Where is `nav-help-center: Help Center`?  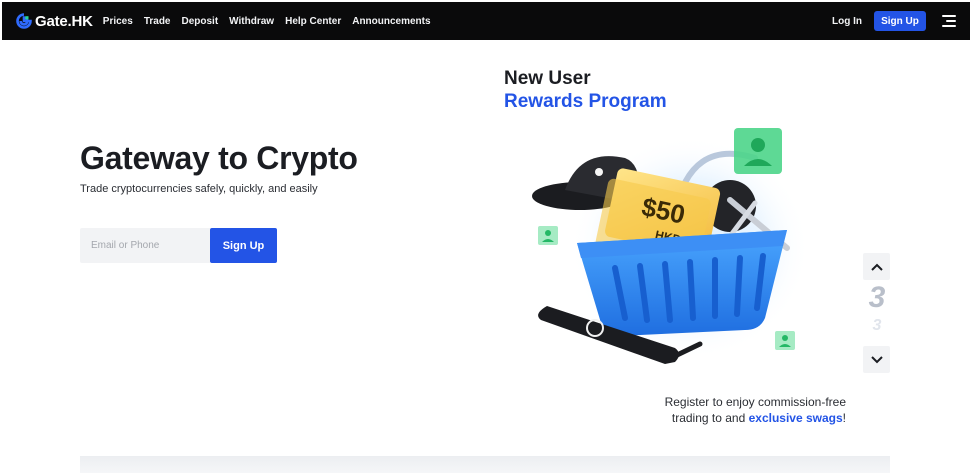 nav-help-center: Help Center is located at coordinates (313, 21).